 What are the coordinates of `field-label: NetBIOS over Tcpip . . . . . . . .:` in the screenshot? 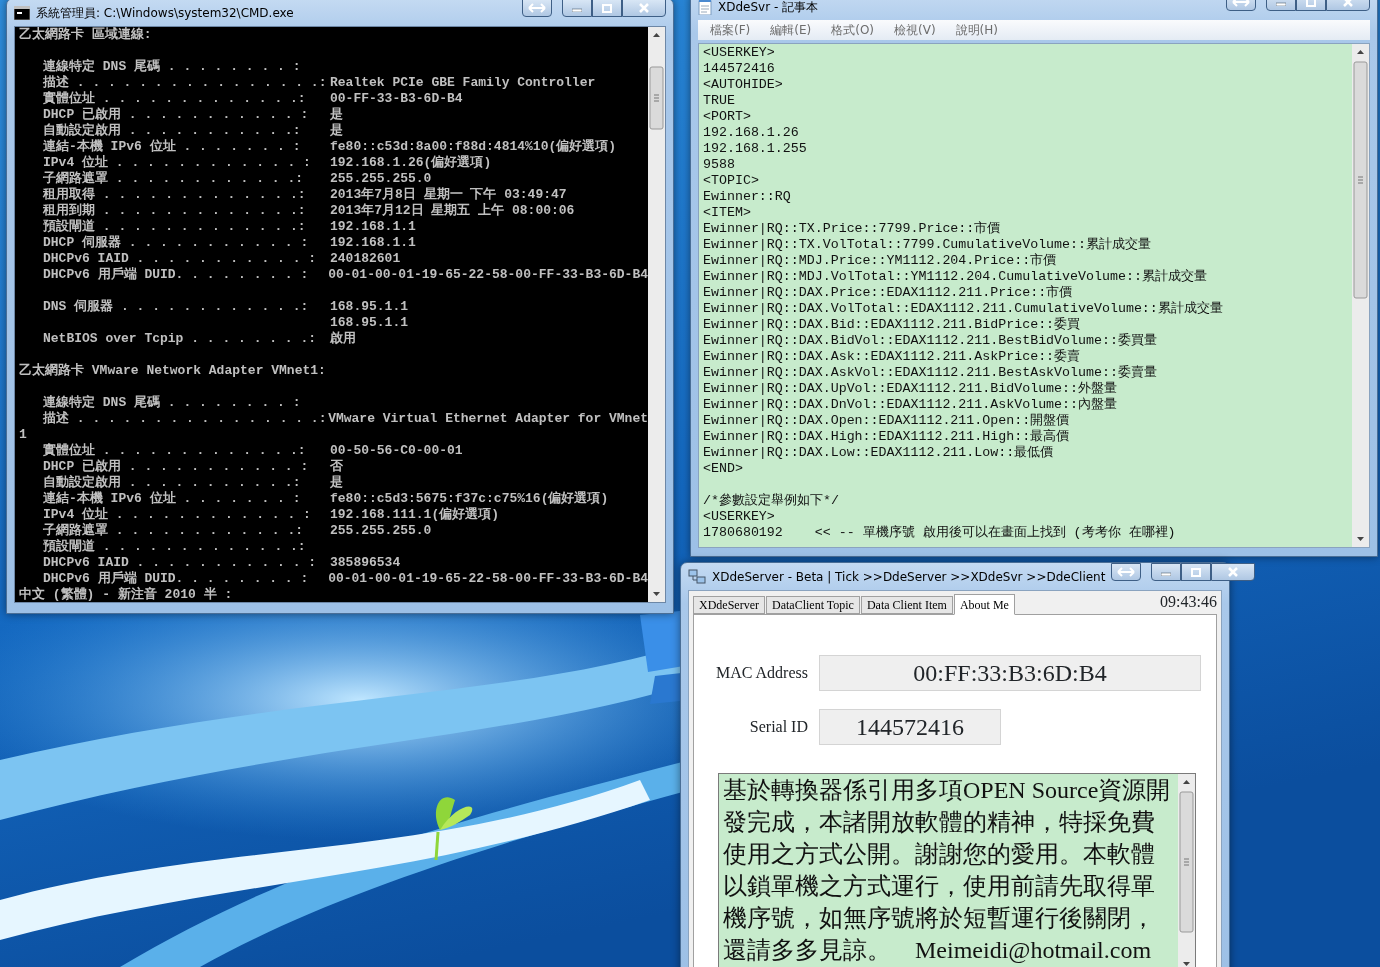 It's located at (180, 339).